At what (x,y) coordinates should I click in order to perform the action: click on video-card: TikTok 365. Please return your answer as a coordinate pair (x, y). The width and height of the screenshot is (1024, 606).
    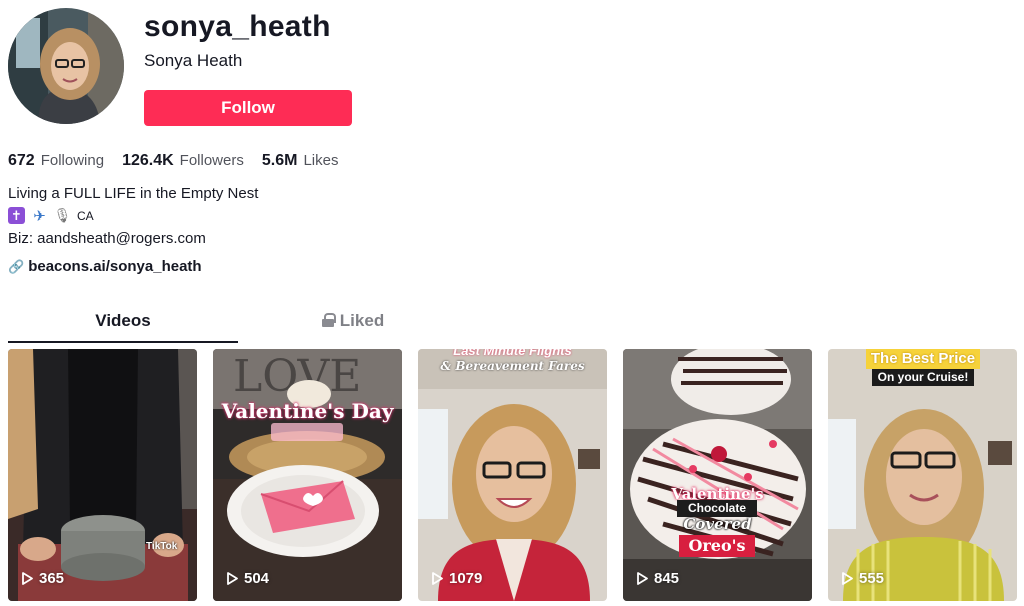
    Looking at the image, I should click on (102, 475).